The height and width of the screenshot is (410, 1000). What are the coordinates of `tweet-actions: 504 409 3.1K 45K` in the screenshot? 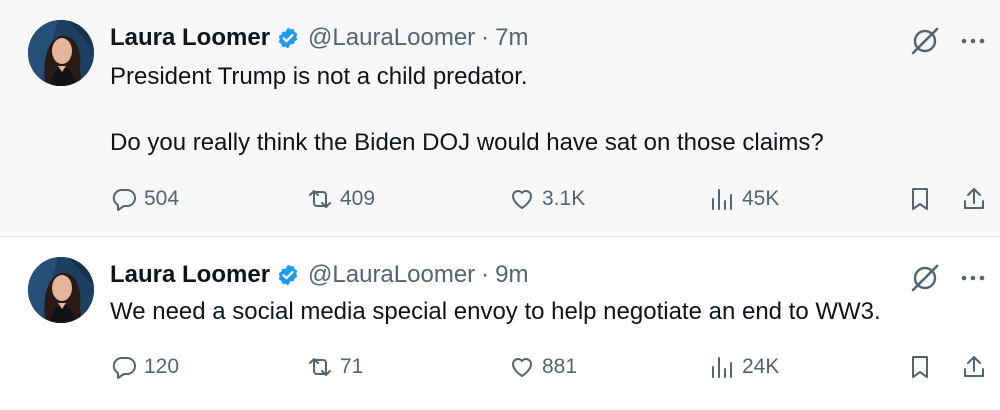 It's located at (548, 199).